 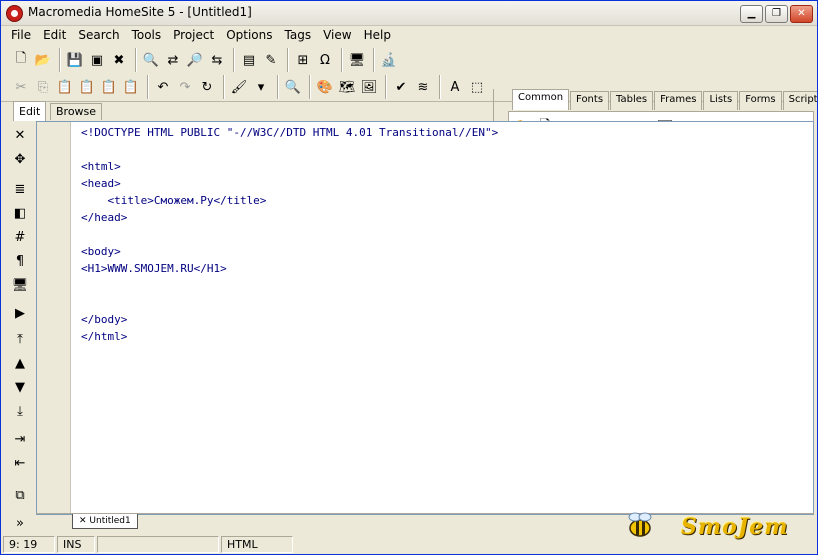 What do you see at coordinates (401, 87) in the screenshot?
I see `spell-check-icon: ✔` at bounding box center [401, 87].